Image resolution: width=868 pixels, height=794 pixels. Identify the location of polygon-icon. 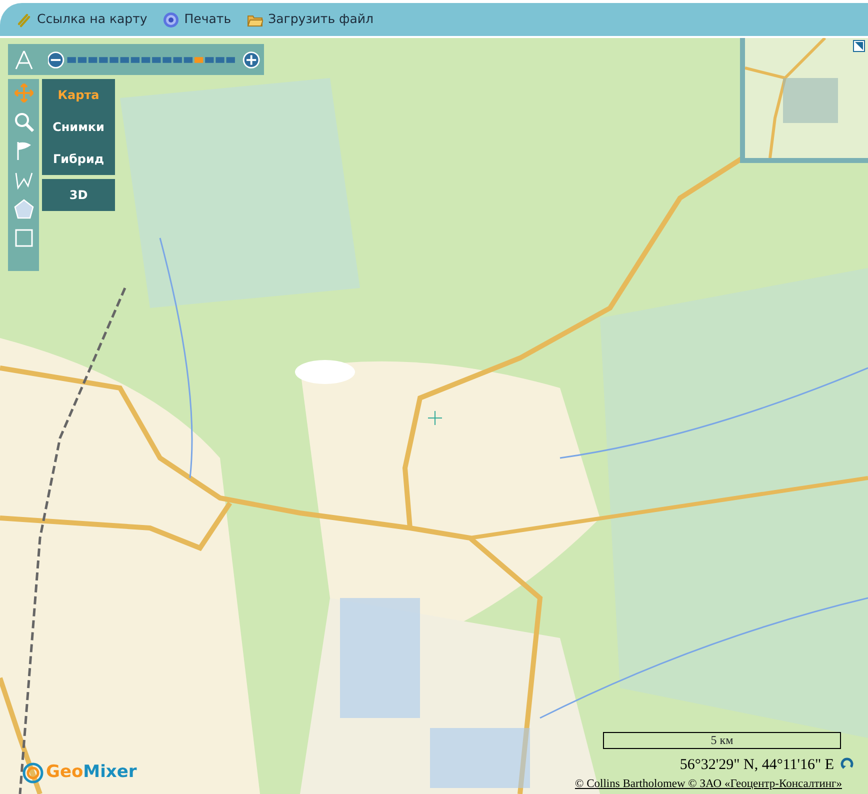
(23, 209).